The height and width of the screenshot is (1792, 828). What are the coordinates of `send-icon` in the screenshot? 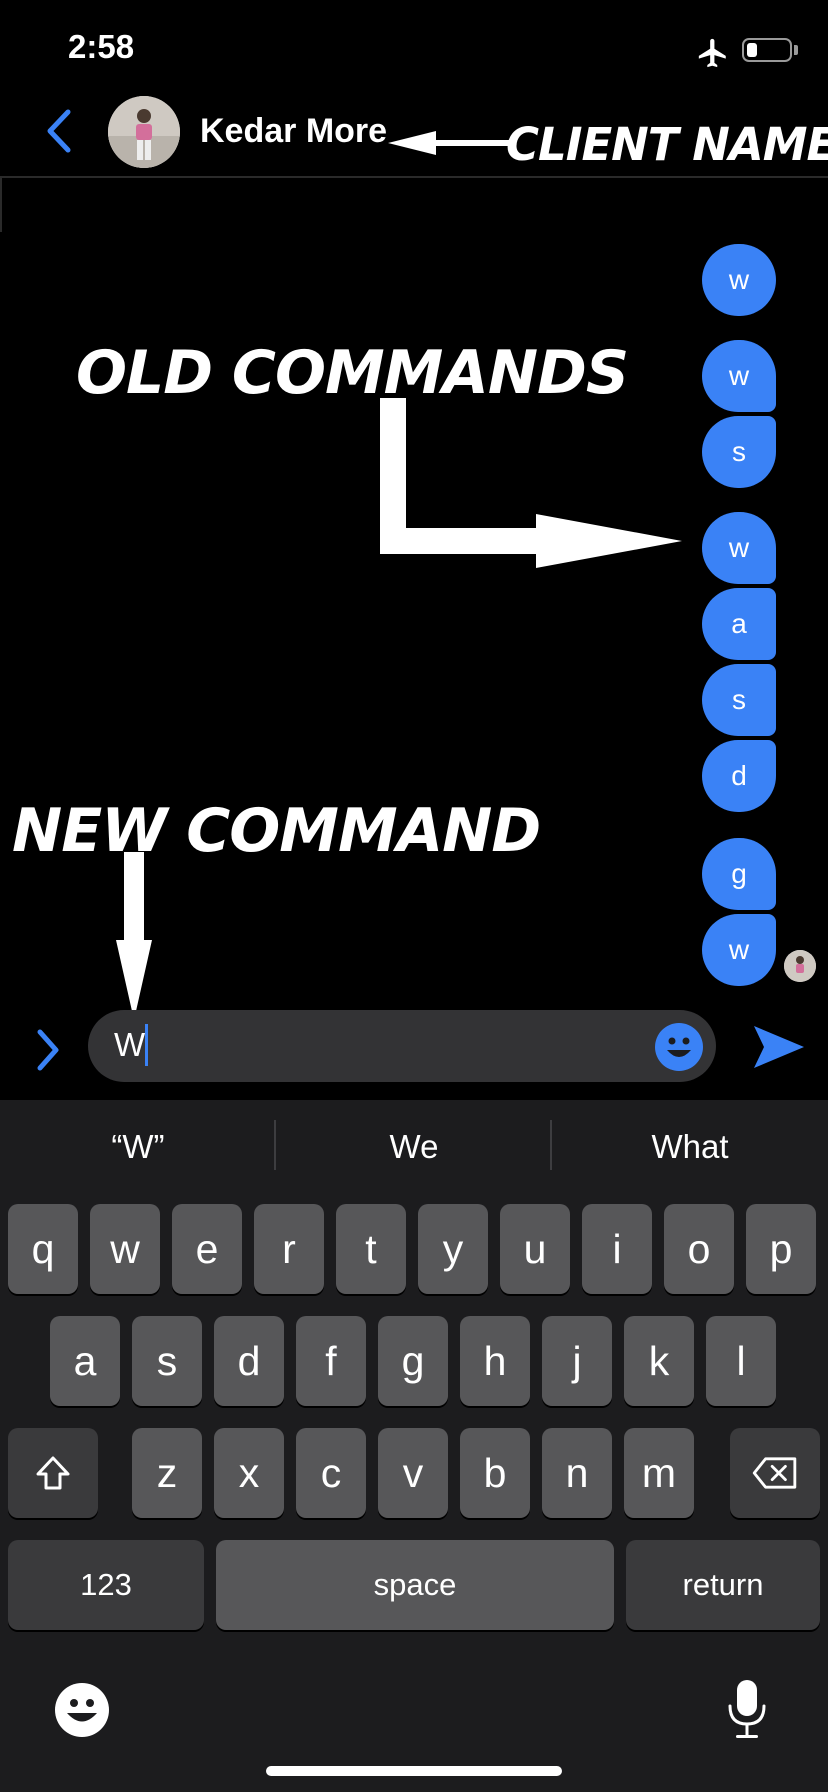 It's located at (779, 1047).